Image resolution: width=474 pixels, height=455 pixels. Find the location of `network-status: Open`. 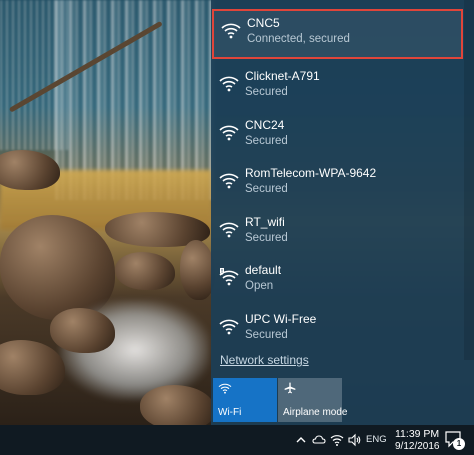

network-status: Open is located at coordinates (259, 286).